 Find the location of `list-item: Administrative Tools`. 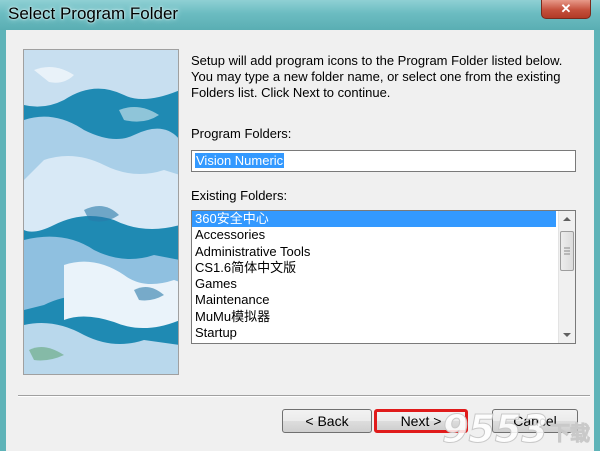

list-item: Administrative Tools is located at coordinates (374, 252).